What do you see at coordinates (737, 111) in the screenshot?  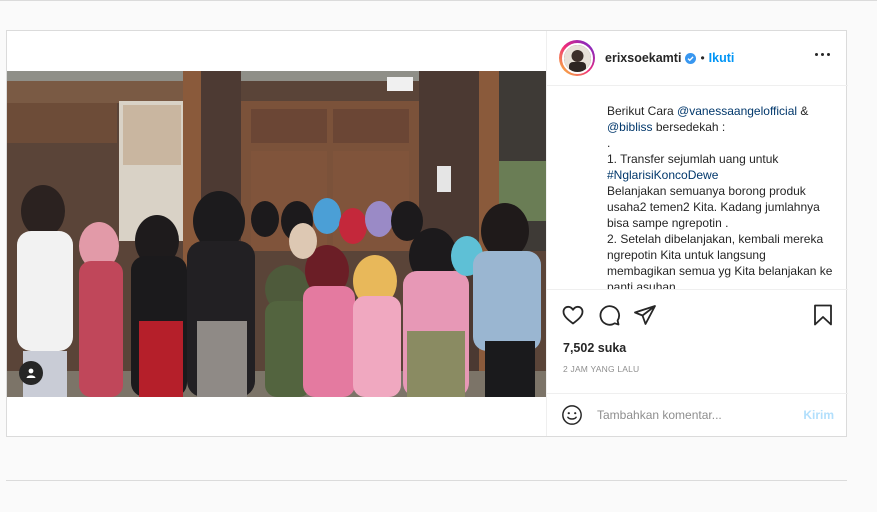 I see `mention-link: @vanessaangelofficial` at bounding box center [737, 111].